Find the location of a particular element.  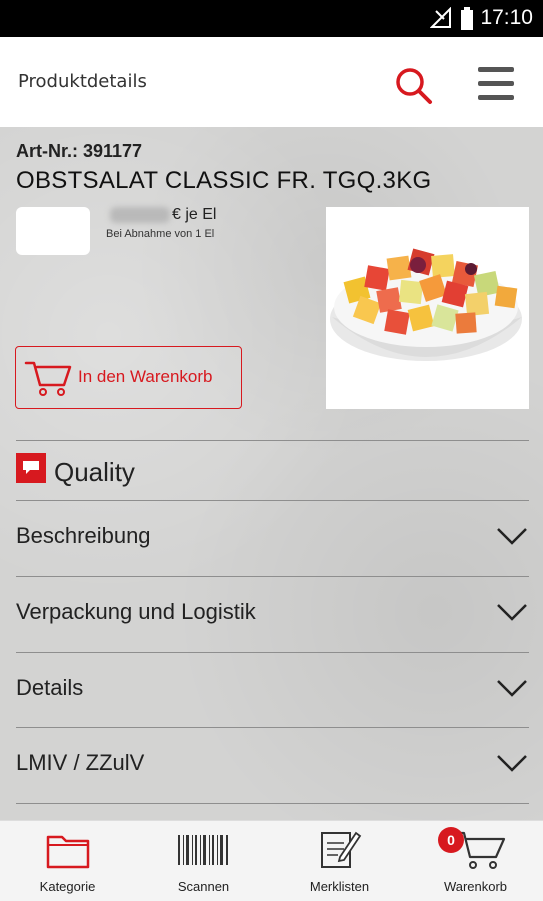

article-number: Art-Nr.: 391177 is located at coordinates (79, 151).